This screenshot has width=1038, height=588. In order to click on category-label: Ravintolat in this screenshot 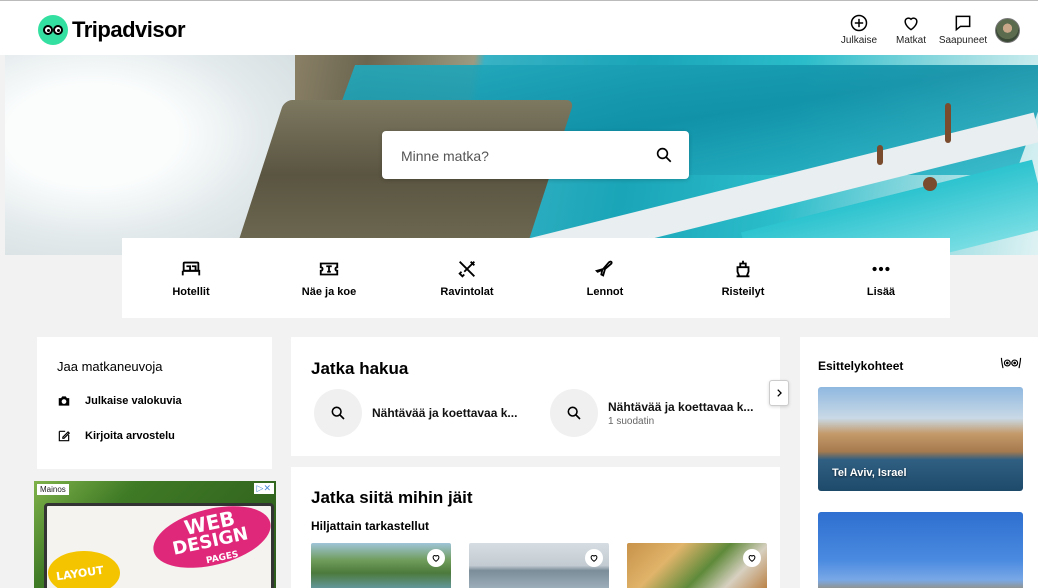, I will do `click(467, 292)`.